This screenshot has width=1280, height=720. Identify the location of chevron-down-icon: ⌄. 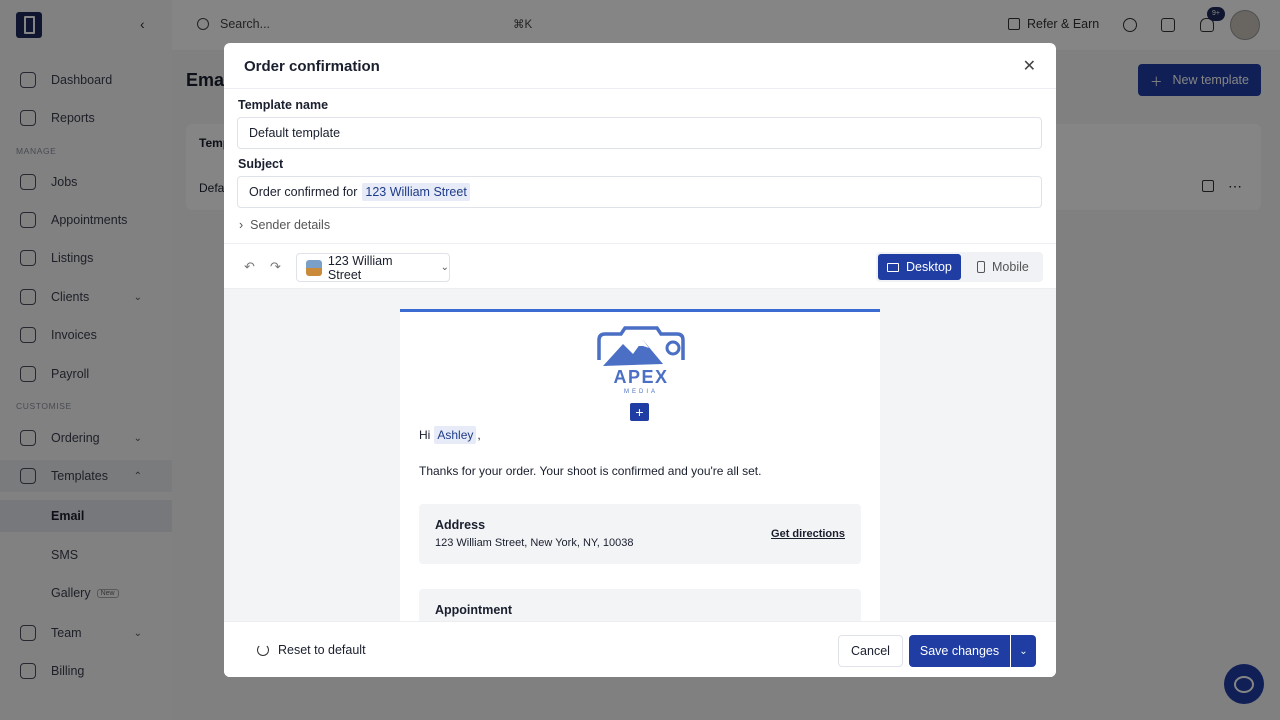
(444, 267).